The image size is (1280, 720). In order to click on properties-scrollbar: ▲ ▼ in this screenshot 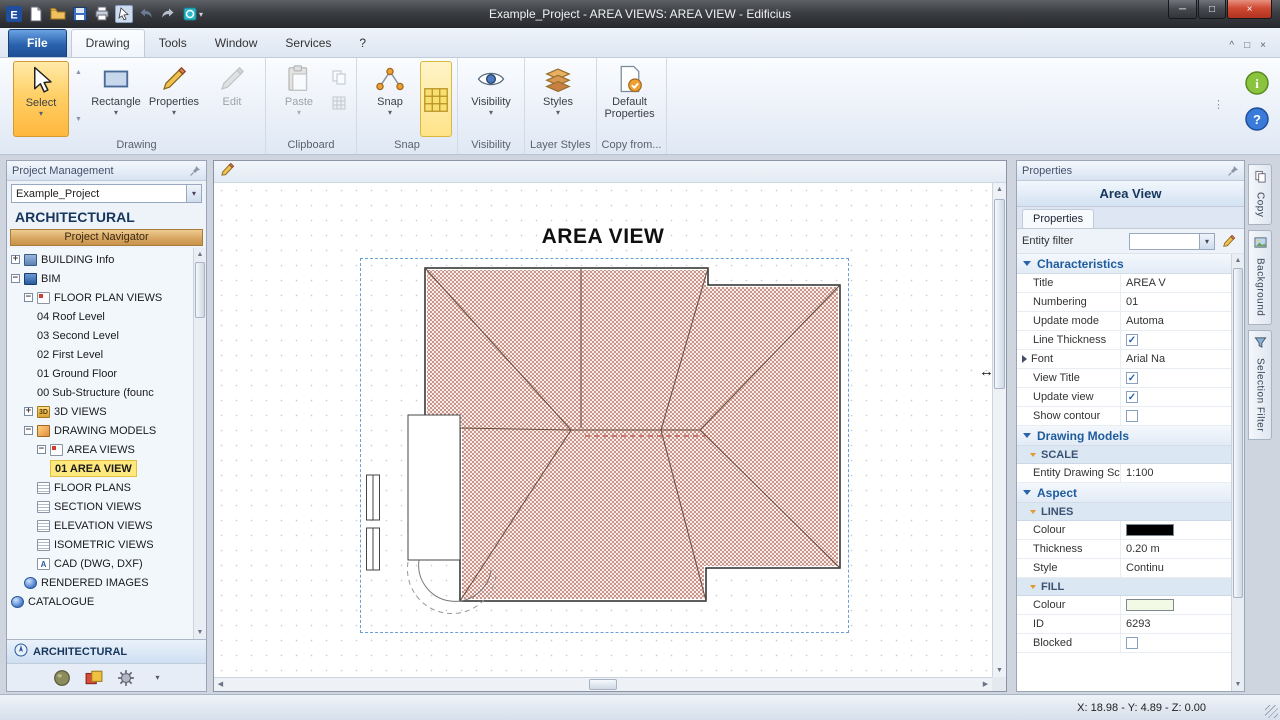, I will do `click(1237, 472)`.